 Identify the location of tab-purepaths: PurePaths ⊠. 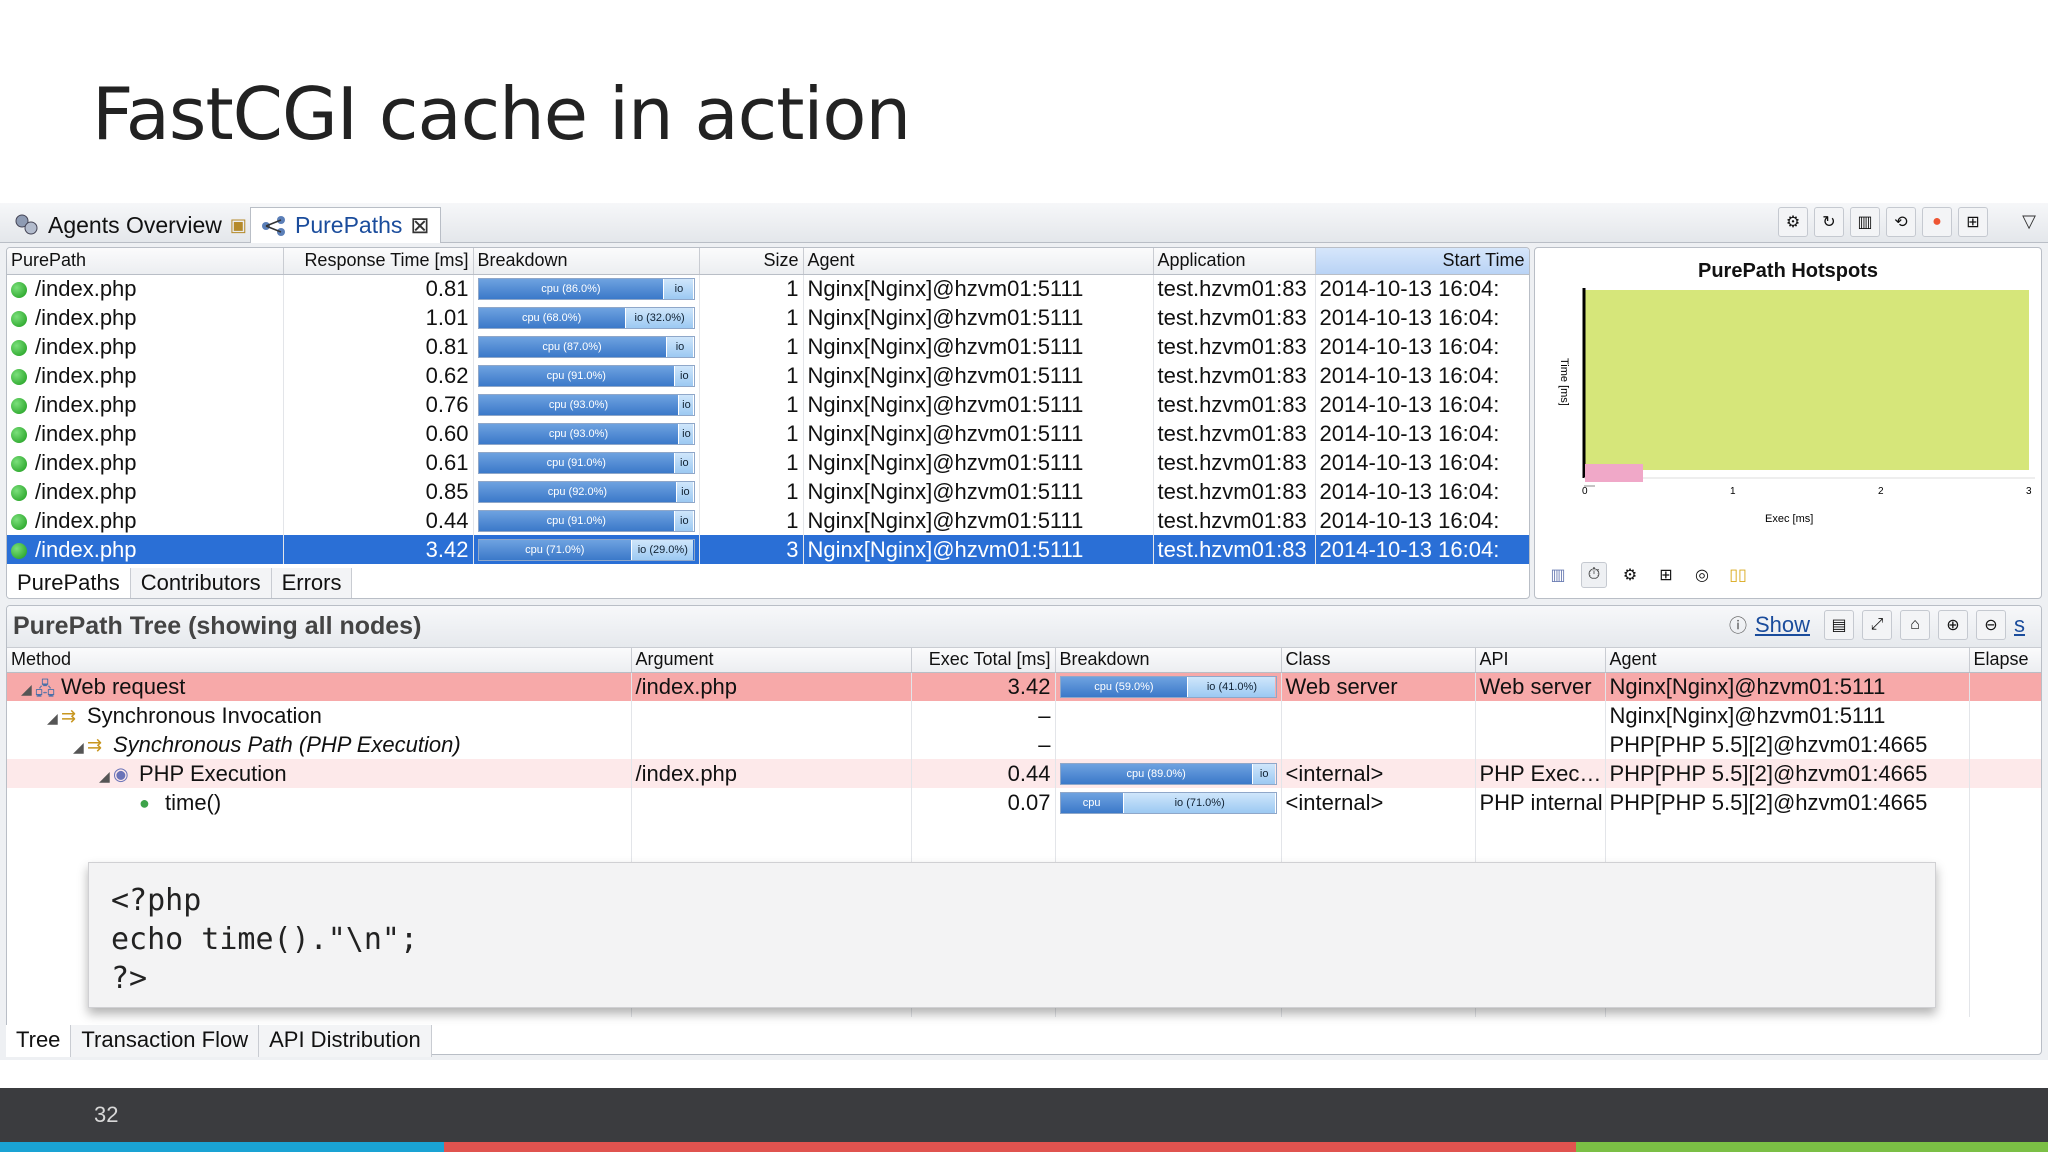
(345, 225).